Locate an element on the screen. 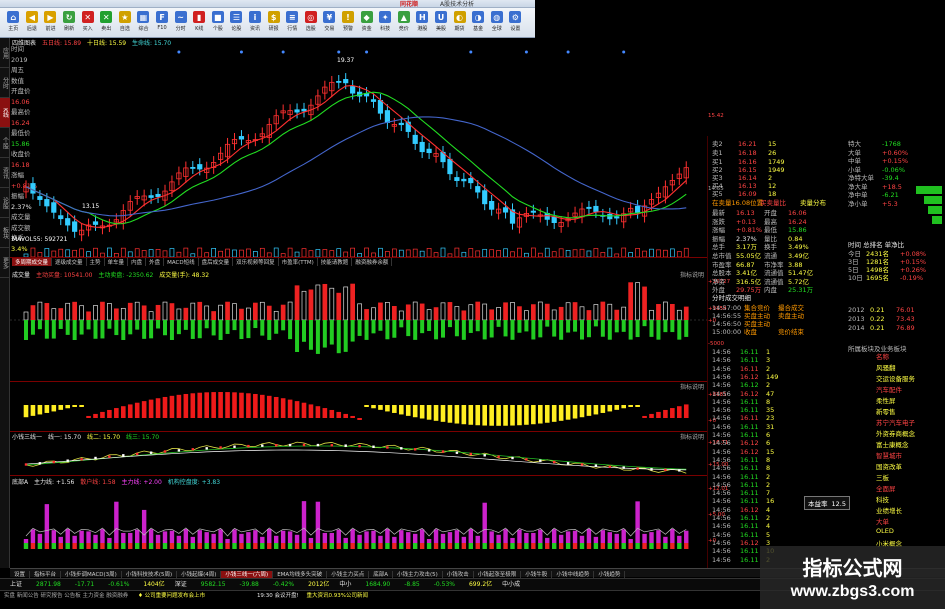 This screenshot has height=609, width=945. finance-row: 2014 0.21 76.89 is located at coordinates (881, 328).